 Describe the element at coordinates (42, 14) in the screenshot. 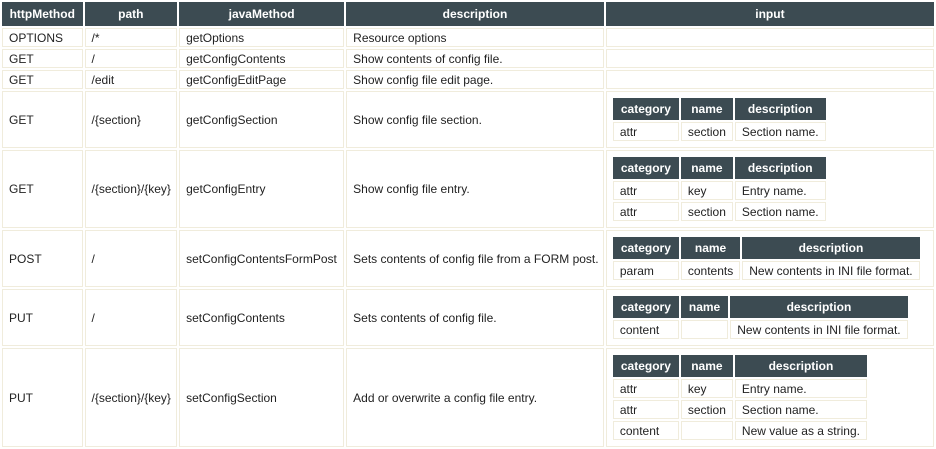

I see `column-header-httpmethod: httpMethod` at that location.